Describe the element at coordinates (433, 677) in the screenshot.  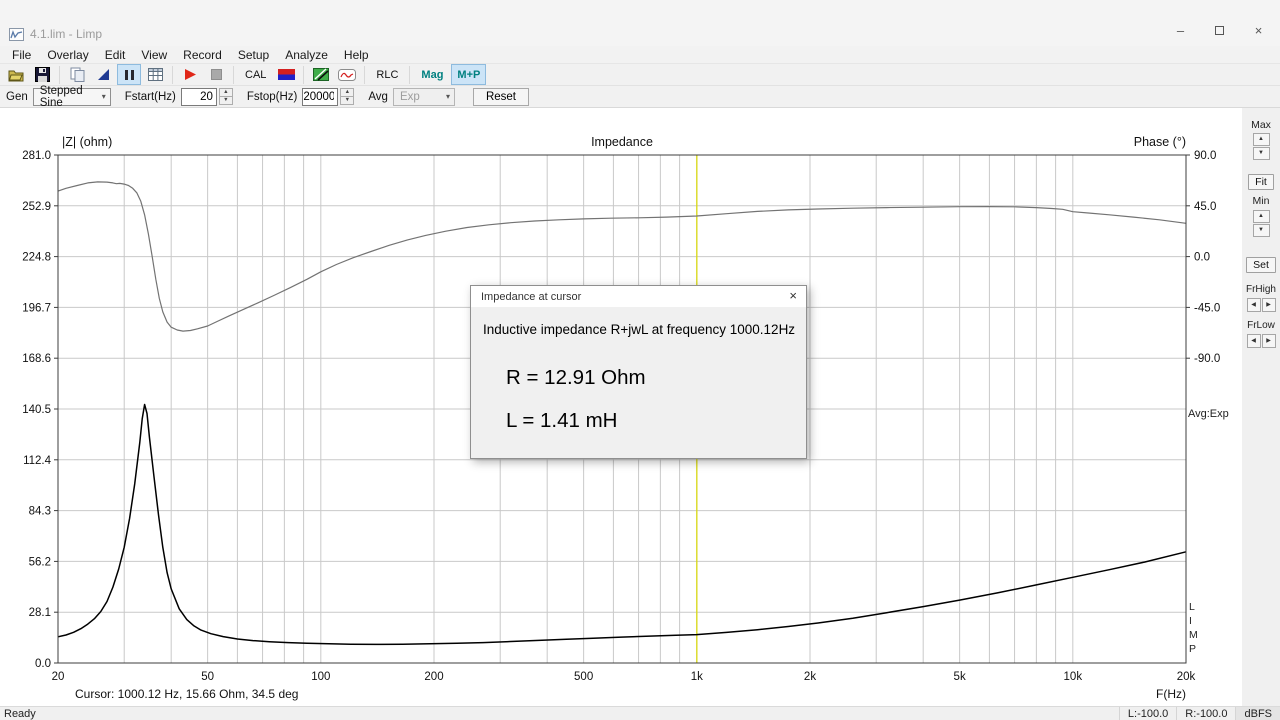
I see `freq-axis-tick-label: 200` at that location.